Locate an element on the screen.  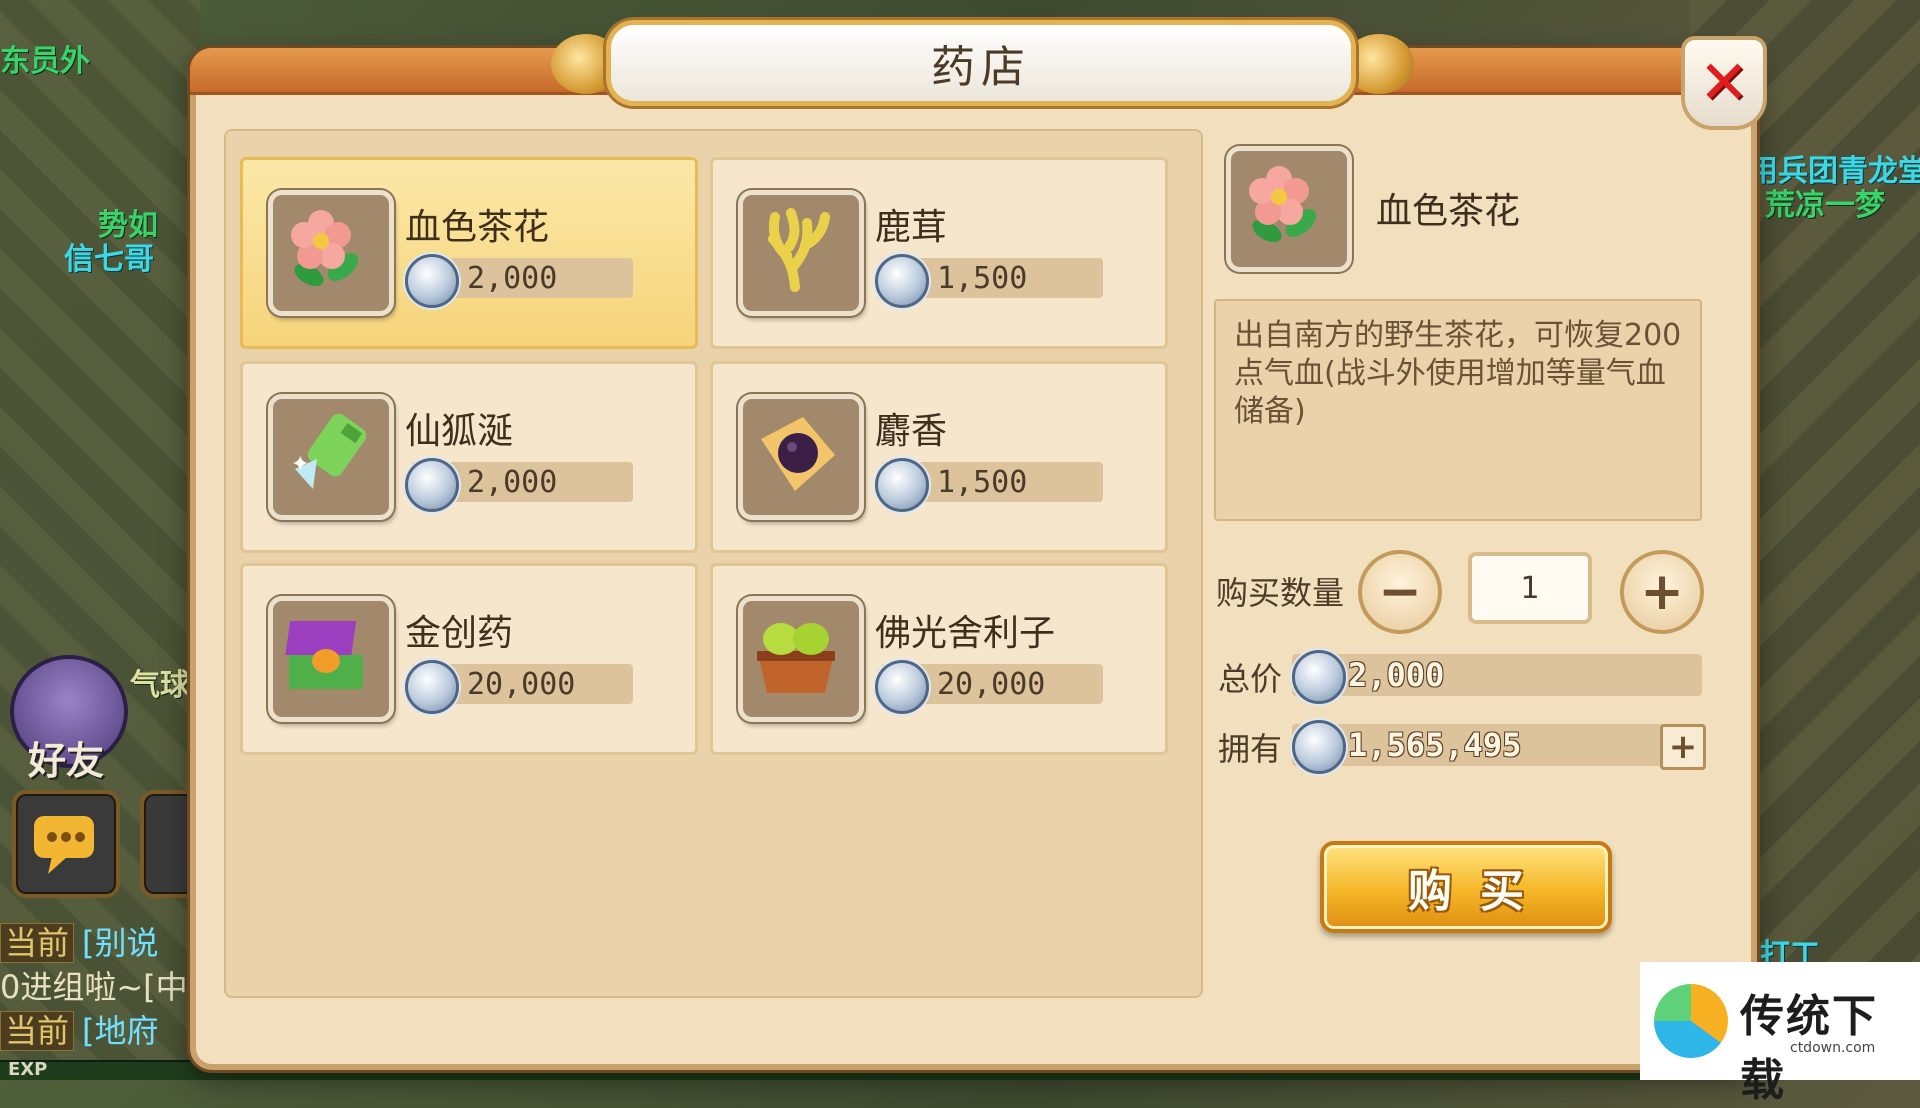
antler-icon is located at coordinates (801, 253).